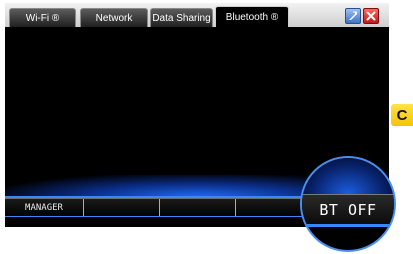 The height and width of the screenshot is (254, 413). Describe the element at coordinates (42, 17) in the screenshot. I see `tab-wifi: Wi-Fi ®` at that location.